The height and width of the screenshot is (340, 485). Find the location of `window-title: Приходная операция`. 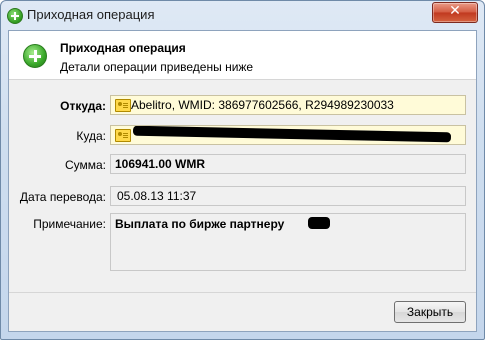

window-title: Приходная операция is located at coordinates (91, 14).